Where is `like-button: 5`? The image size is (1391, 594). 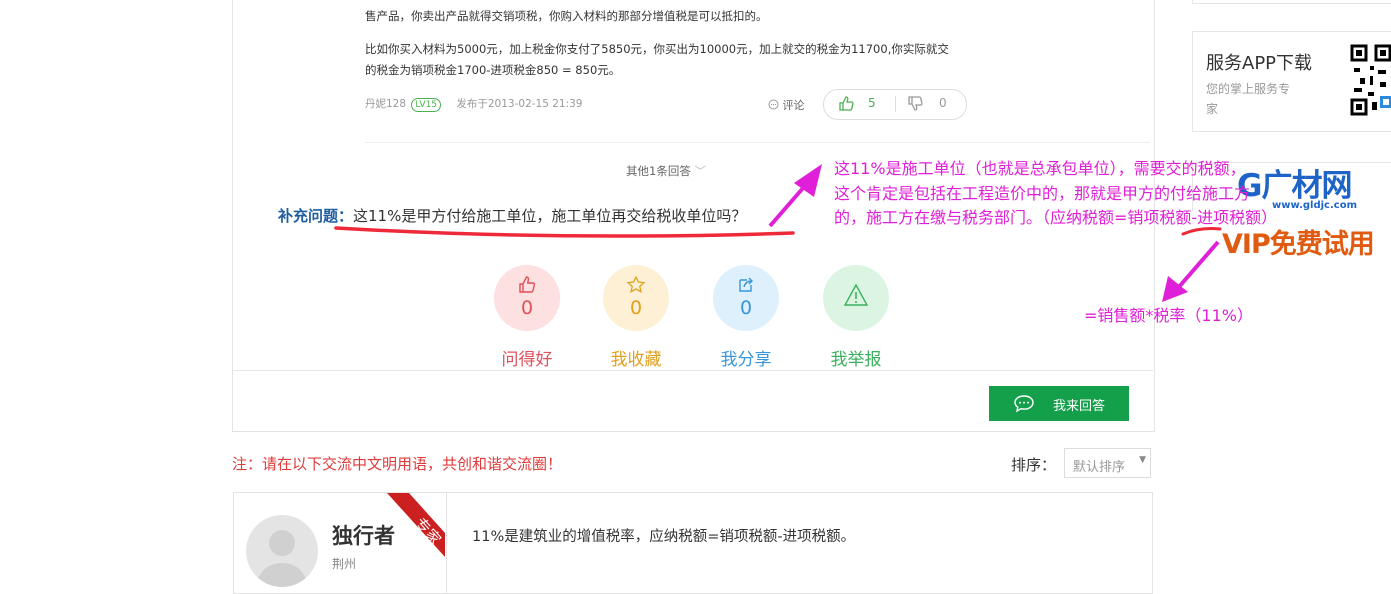
like-button: 5 is located at coordinates (857, 105).